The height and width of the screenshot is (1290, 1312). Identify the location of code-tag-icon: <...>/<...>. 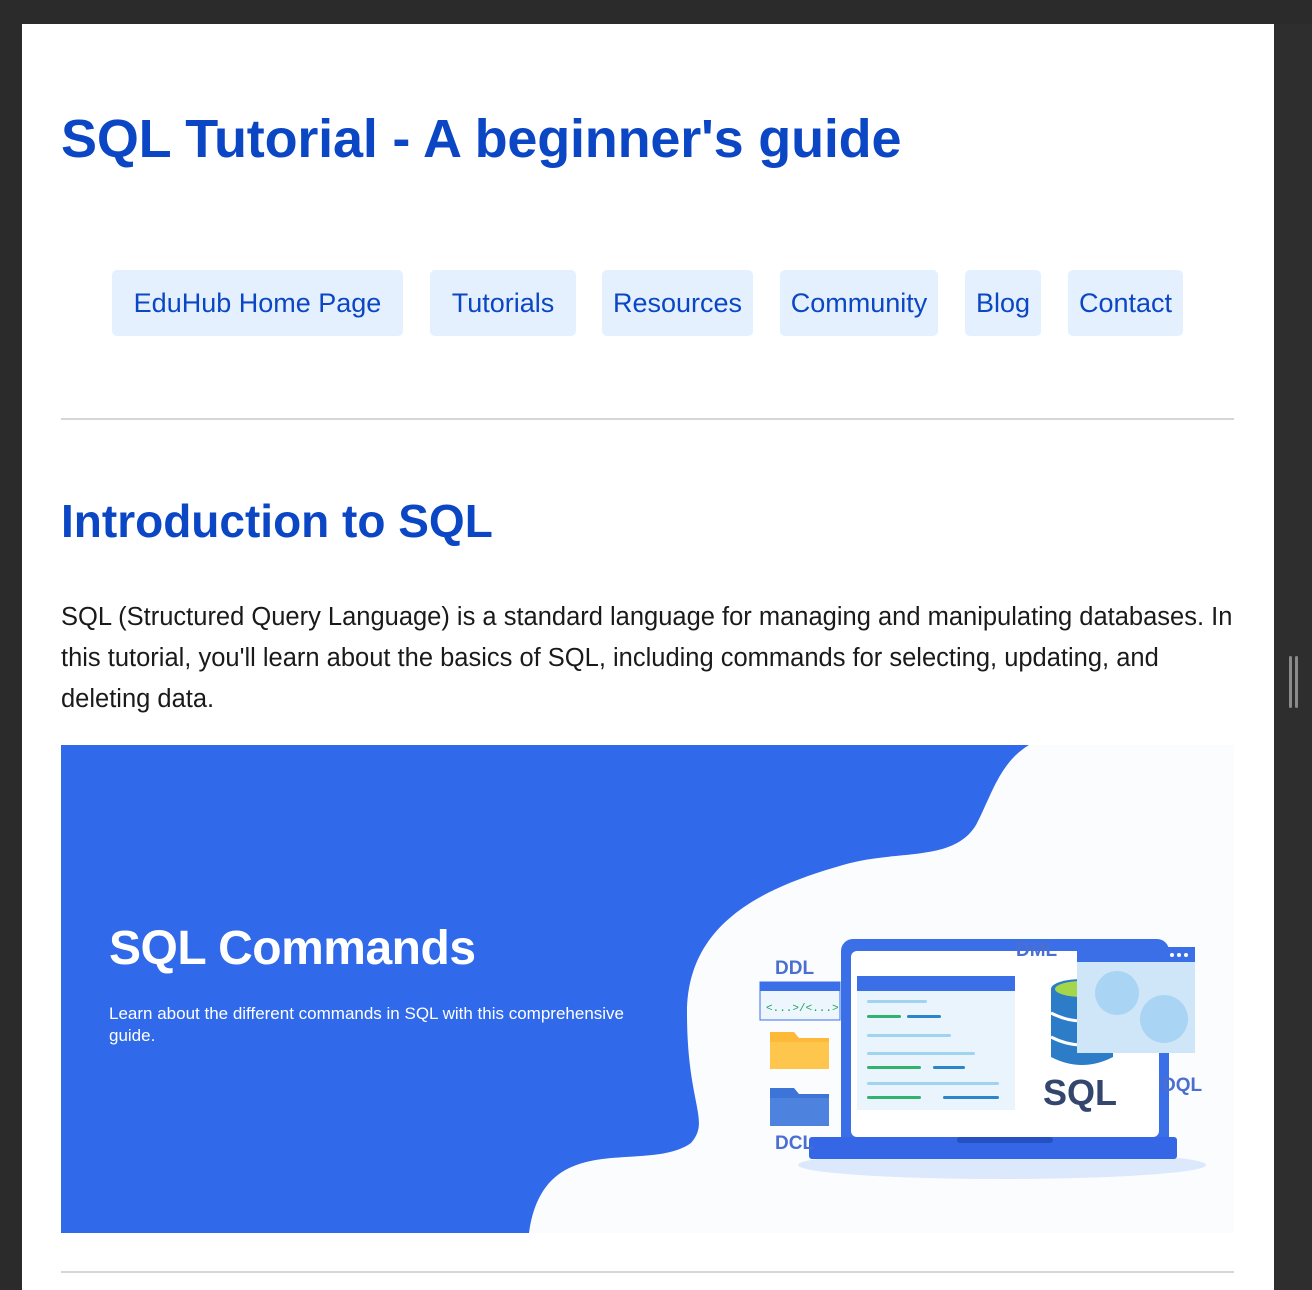
(802, 1009).